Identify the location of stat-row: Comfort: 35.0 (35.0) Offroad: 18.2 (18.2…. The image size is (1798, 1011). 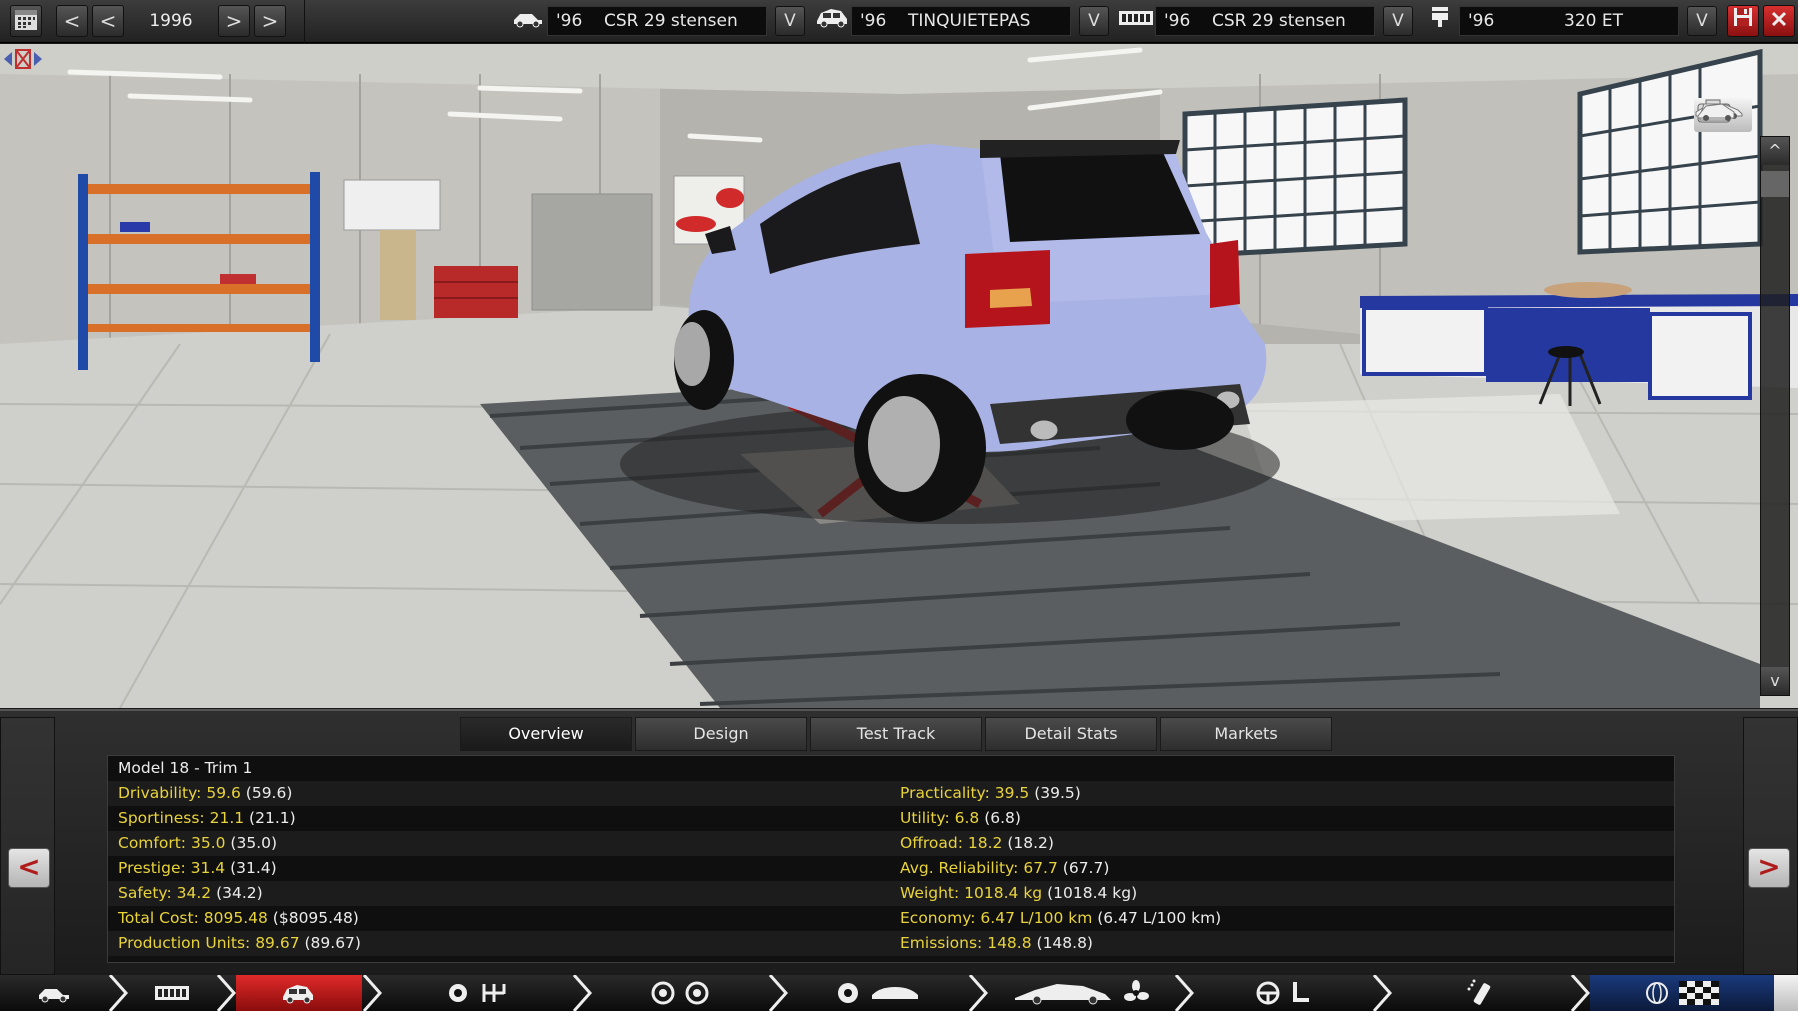
(891, 843).